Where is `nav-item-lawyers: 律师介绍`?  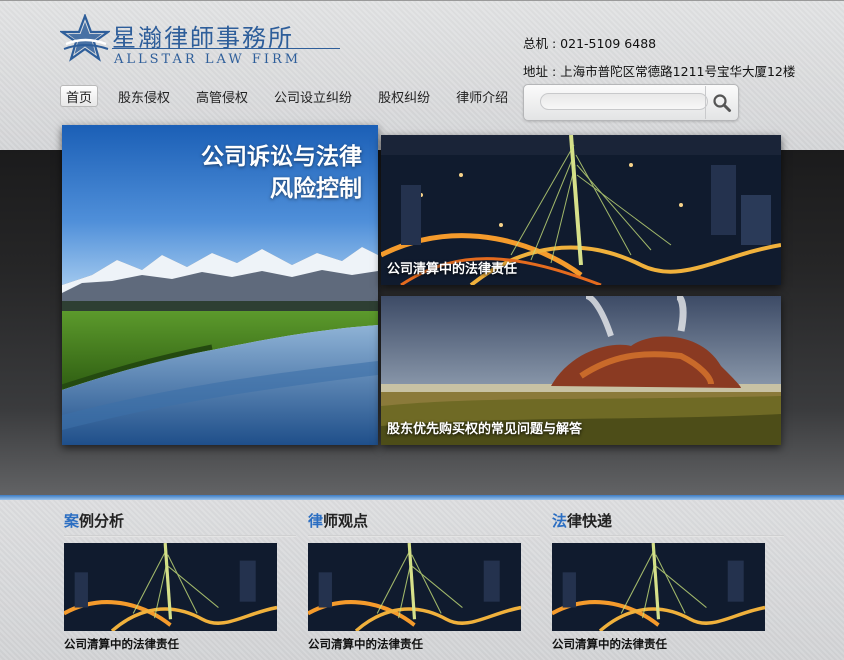
nav-item-lawyers: 律师介绍 is located at coordinates (482, 96).